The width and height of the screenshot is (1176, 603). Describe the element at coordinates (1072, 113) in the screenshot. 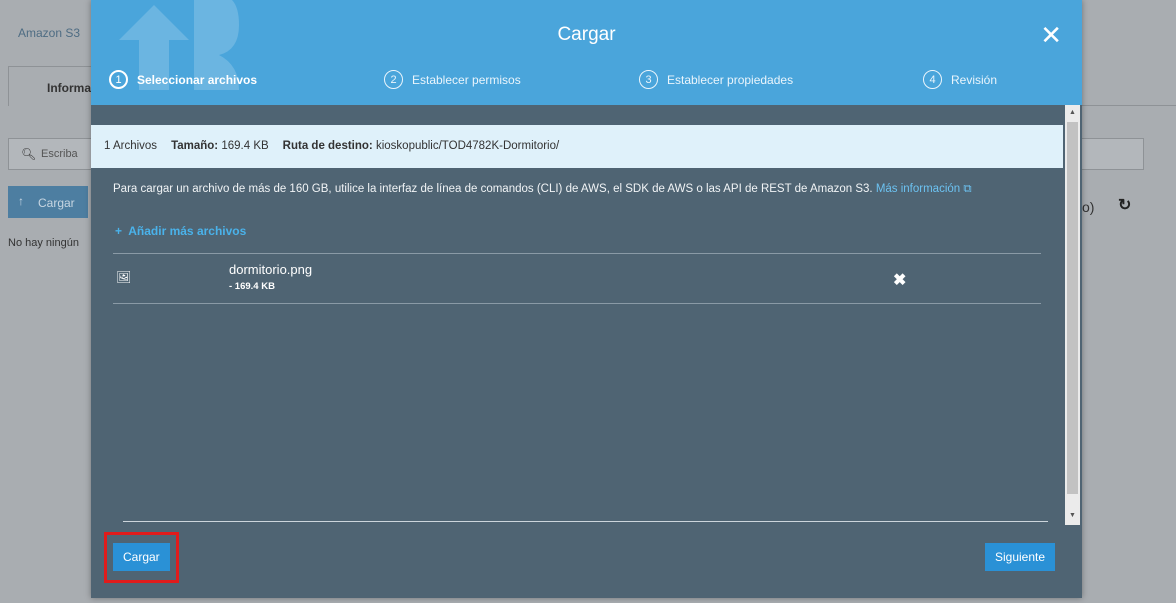

I see `scroll-up-icon: ▲` at that location.